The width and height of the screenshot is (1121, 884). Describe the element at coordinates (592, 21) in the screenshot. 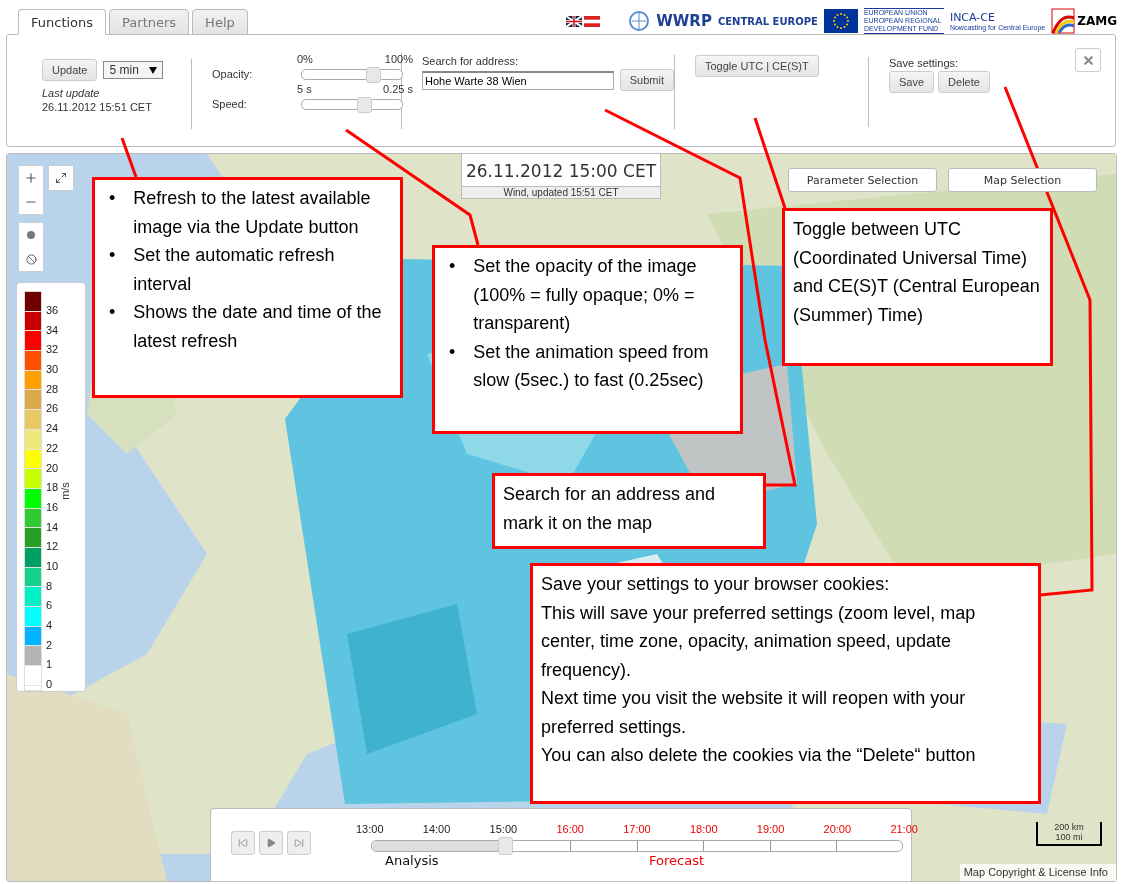

I see `austria-flag-icon` at that location.